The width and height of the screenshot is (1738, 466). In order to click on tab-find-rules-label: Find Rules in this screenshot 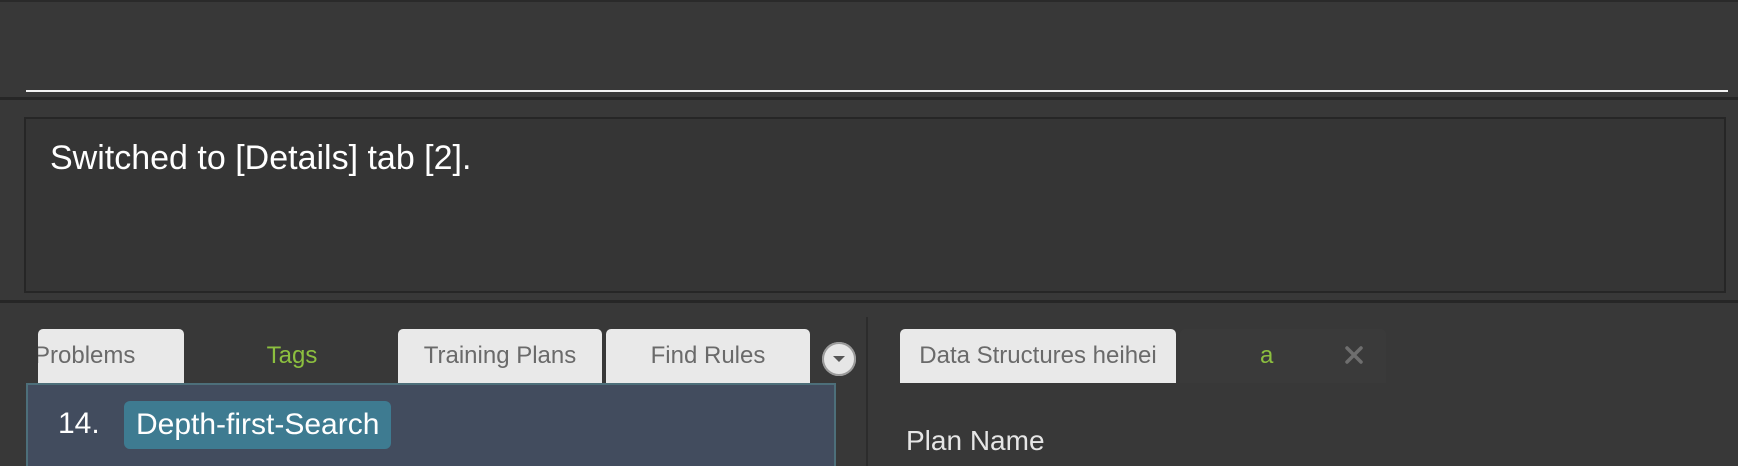, I will do `click(708, 355)`.